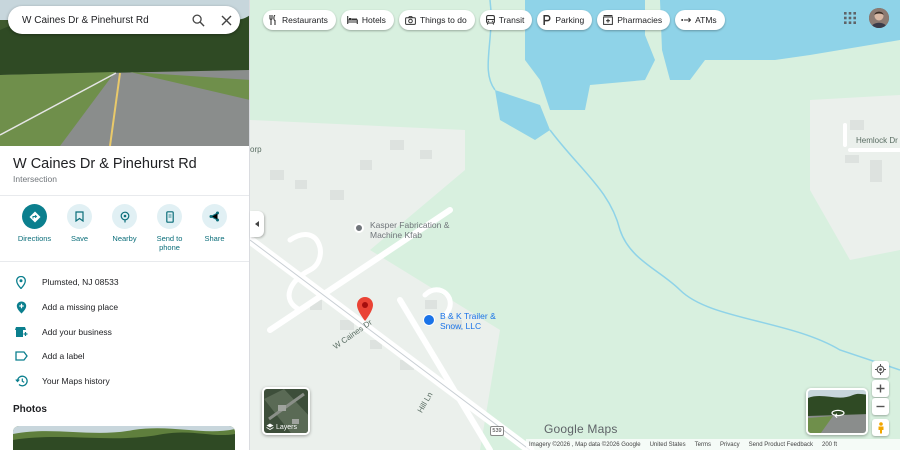 The height and width of the screenshot is (450, 900). What do you see at coordinates (272, 20) in the screenshot?
I see `restaurant-icon` at bounding box center [272, 20].